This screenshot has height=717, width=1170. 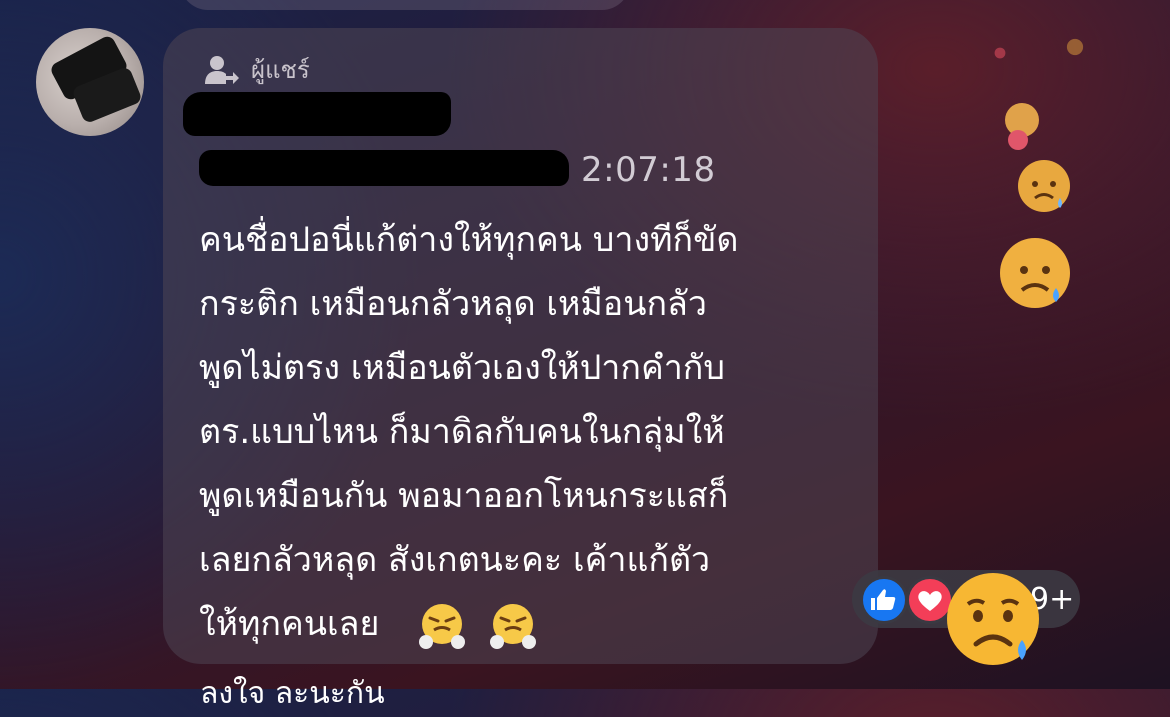 What do you see at coordinates (222, 69) in the screenshot?
I see `share-person-icon` at bounding box center [222, 69].